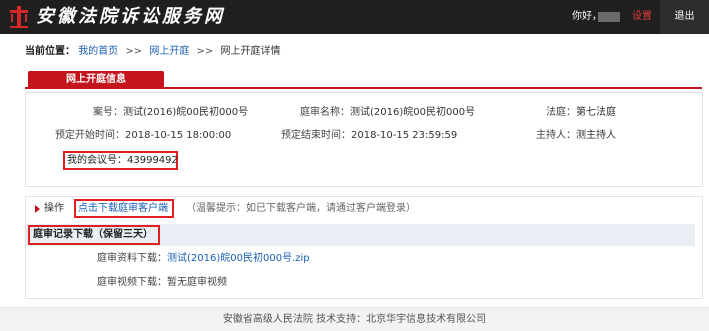 The height and width of the screenshot is (331, 709). What do you see at coordinates (354, 17) in the screenshot?
I see `top-header: 安徽法院诉讼服务网 你好， 设置 退出` at bounding box center [354, 17].